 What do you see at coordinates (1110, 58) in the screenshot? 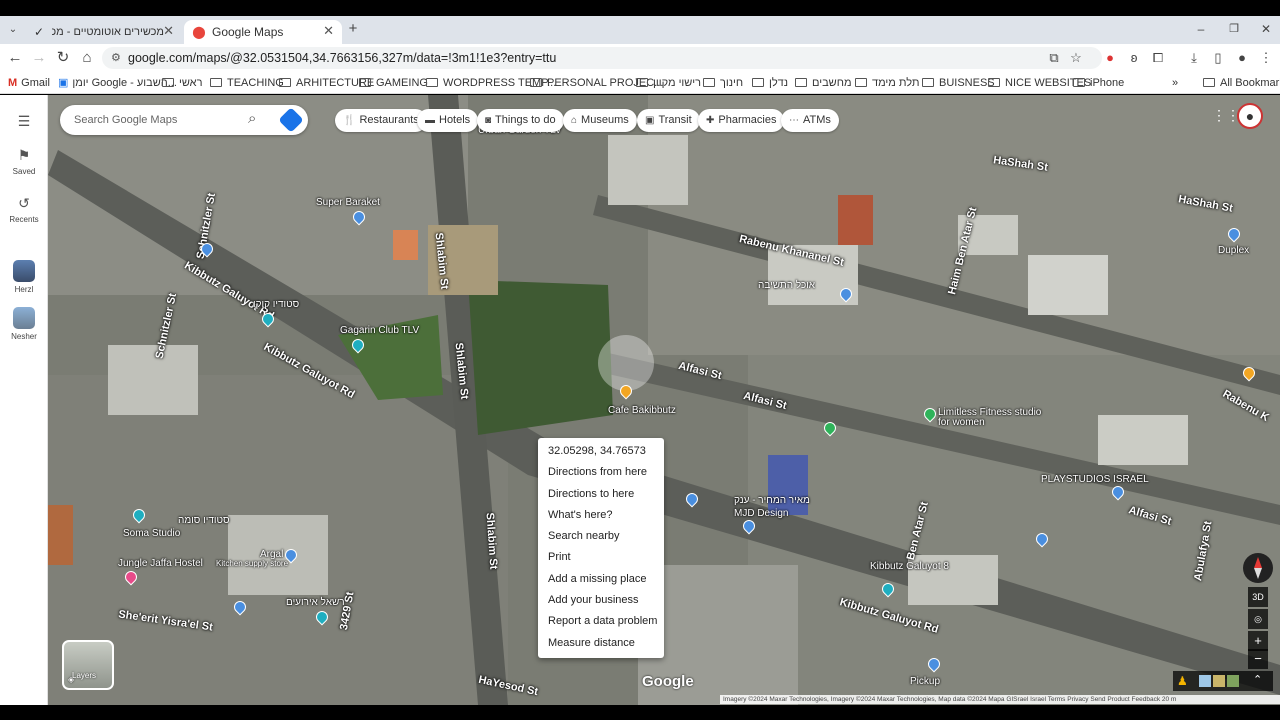
I see `extension-icon: ●` at bounding box center [1110, 58].